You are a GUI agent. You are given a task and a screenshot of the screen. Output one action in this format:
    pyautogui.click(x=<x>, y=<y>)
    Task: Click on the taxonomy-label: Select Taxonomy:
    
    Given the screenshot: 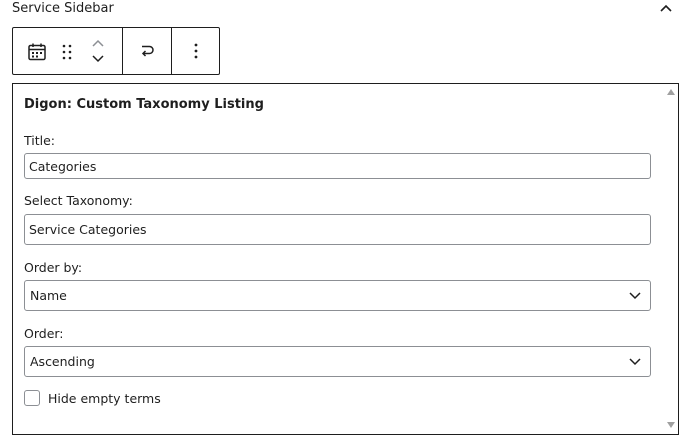 What is the action you would take?
    pyautogui.click(x=78, y=200)
    